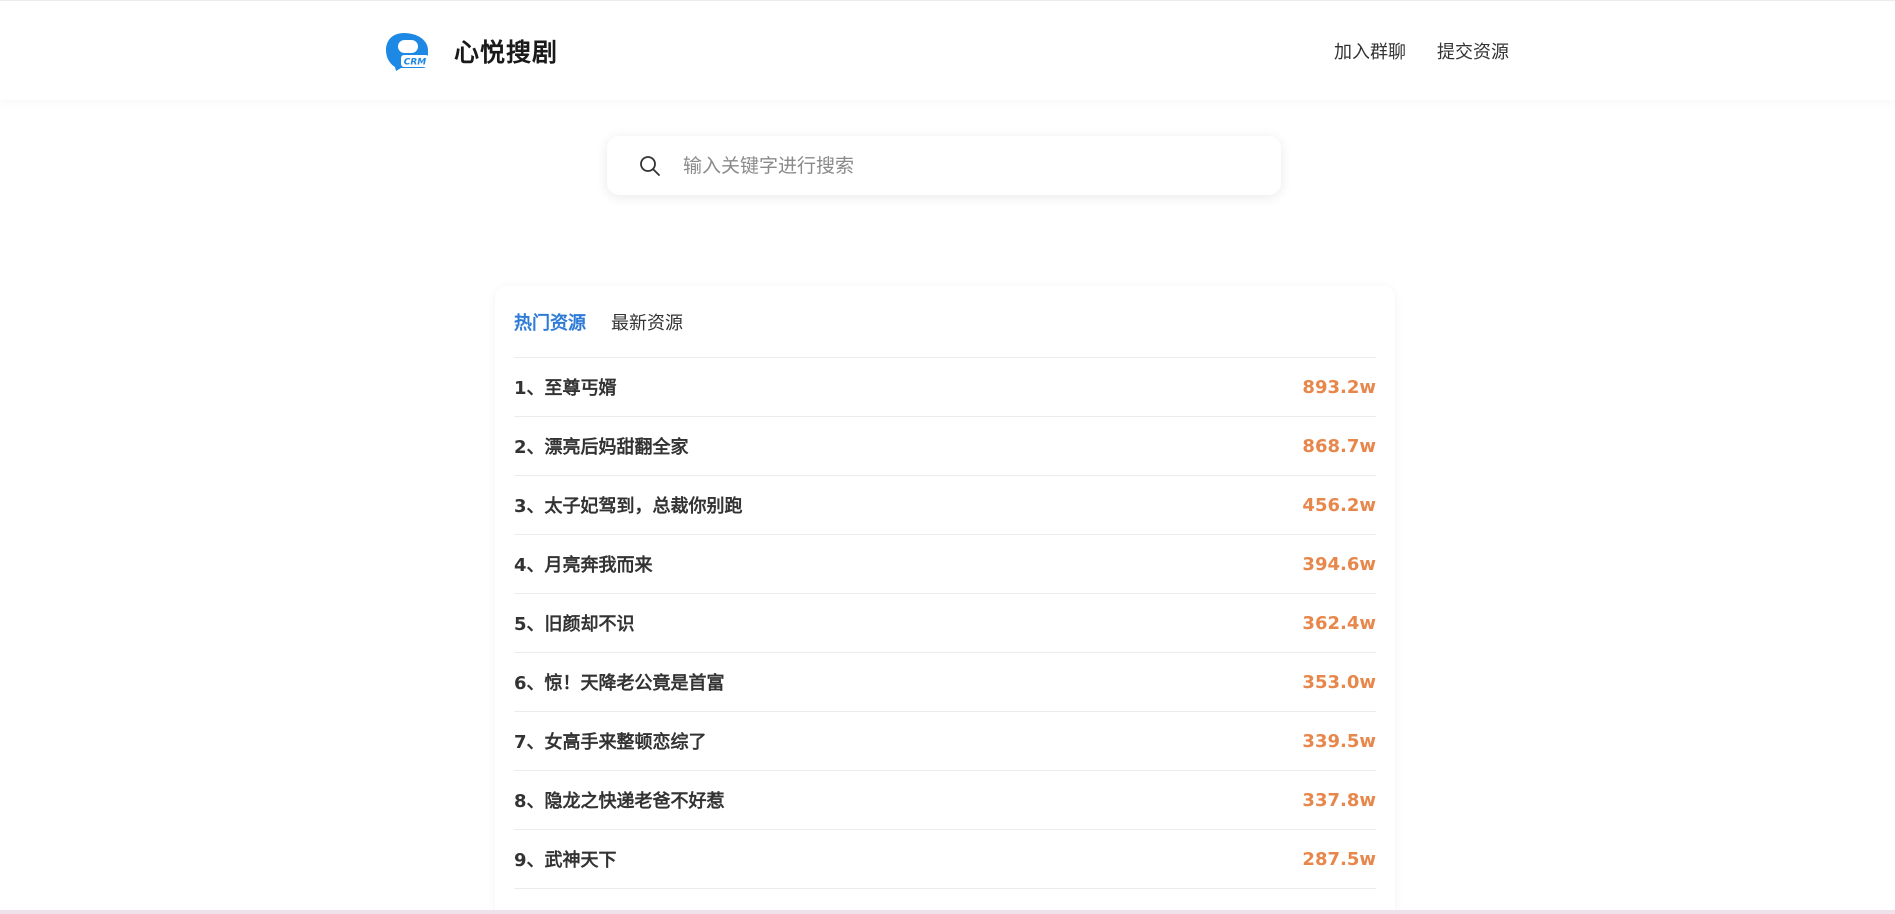 The image size is (1895, 914). I want to click on item-count: 394.6w, so click(1339, 564).